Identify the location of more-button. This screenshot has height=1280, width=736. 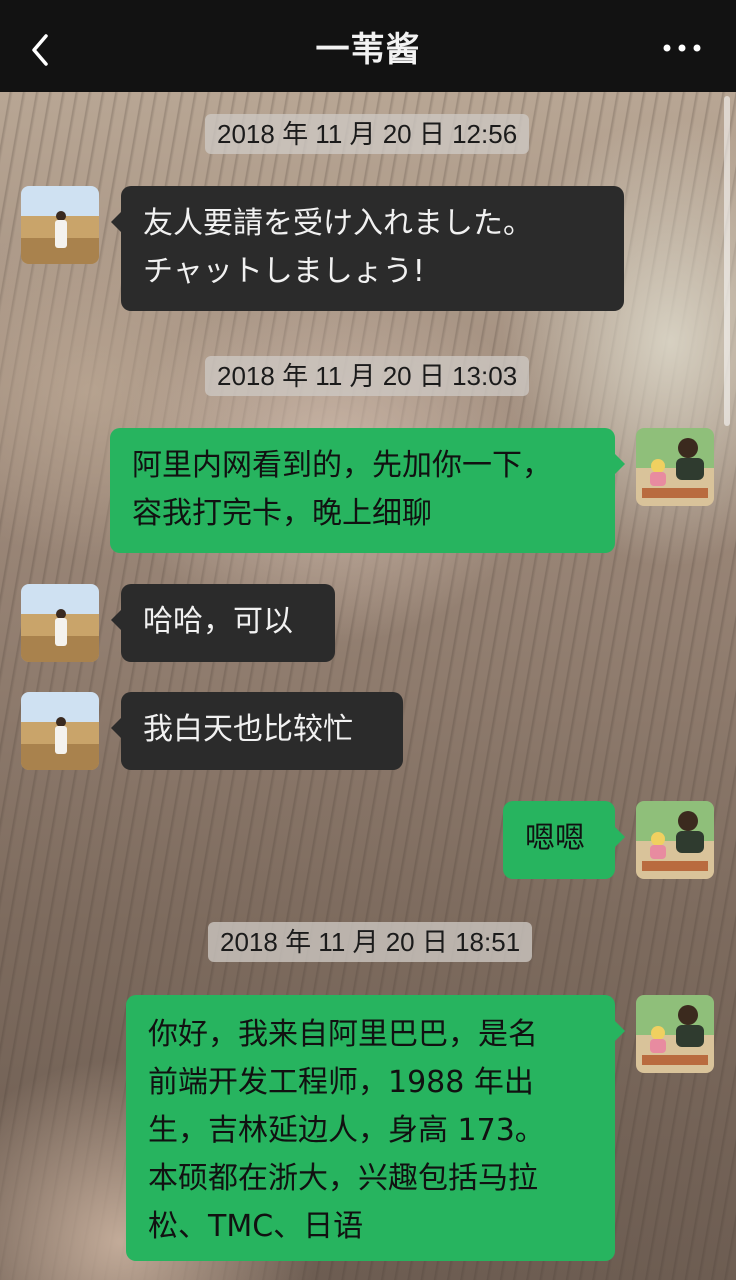
(682, 48).